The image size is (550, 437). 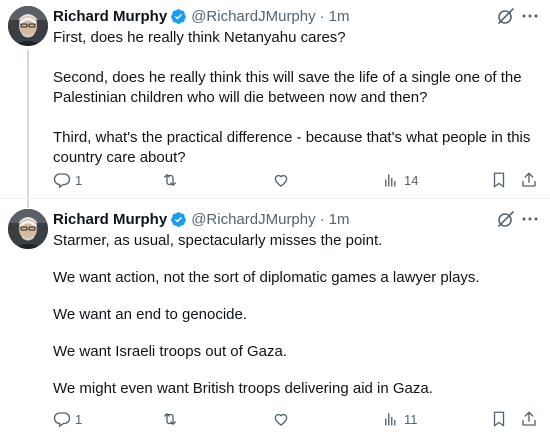 I want to click on views-button: 14, so click(x=400, y=180).